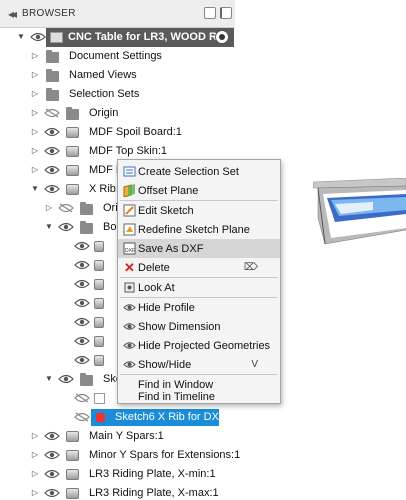 The width and height of the screenshot is (406, 500). I want to click on tree-item-lr3-x-min: ▷ LR3 Riding Plate, X-min:1, so click(117, 474).